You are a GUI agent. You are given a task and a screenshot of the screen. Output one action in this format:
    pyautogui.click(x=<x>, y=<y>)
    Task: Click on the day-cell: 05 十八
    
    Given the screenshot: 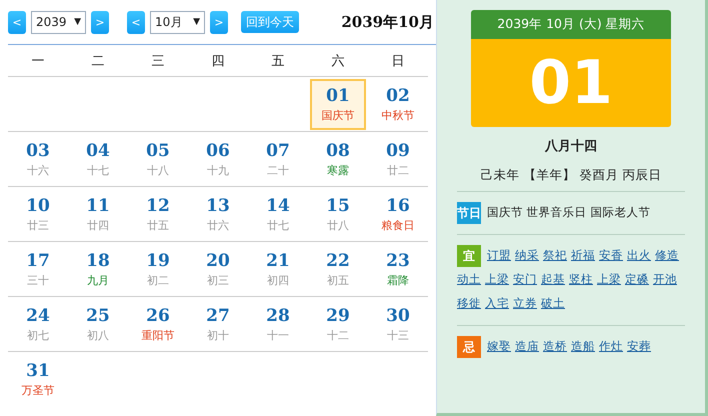 What is the action you would take?
    pyautogui.click(x=158, y=159)
    